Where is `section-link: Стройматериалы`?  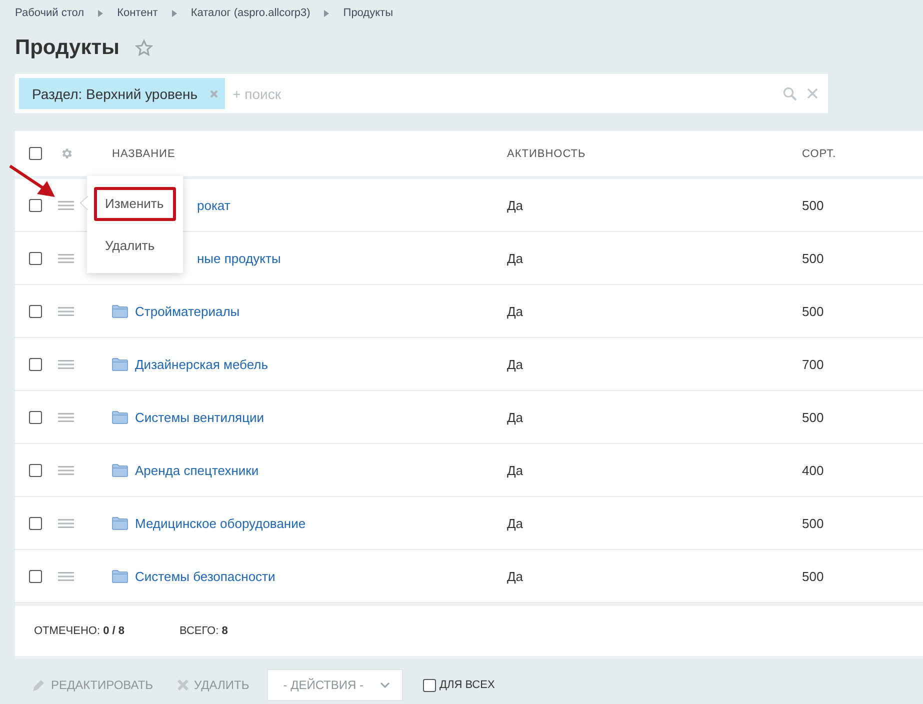 section-link: Стройматериалы is located at coordinates (187, 311).